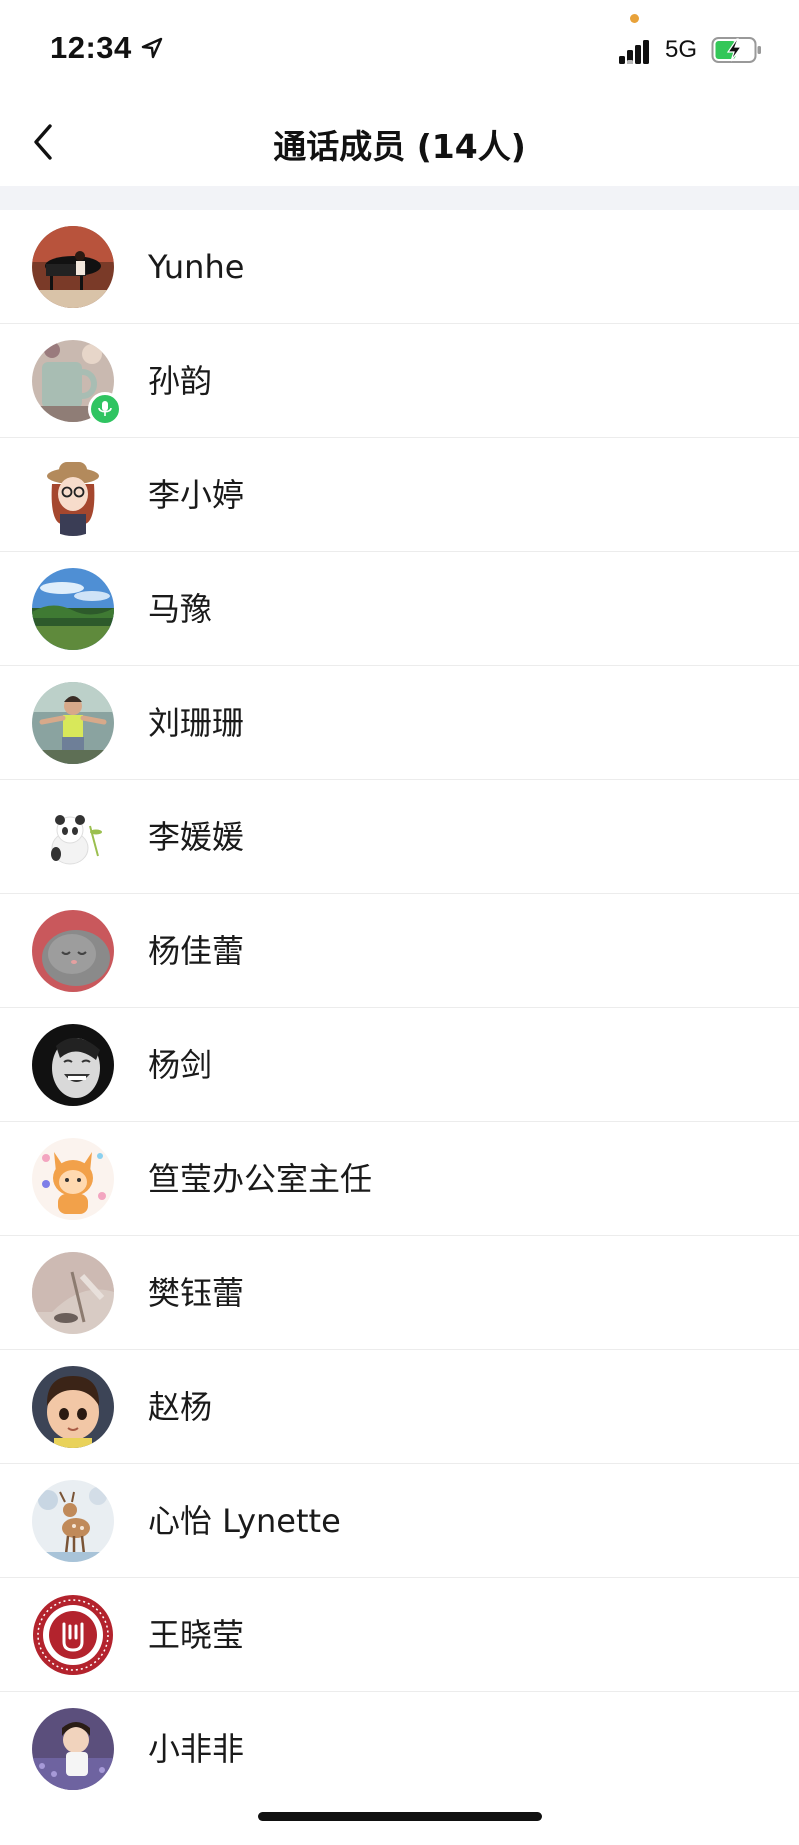 This screenshot has height=1845, width=799. I want to click on member-name: 樊钰蕾, so click(196, 1293).